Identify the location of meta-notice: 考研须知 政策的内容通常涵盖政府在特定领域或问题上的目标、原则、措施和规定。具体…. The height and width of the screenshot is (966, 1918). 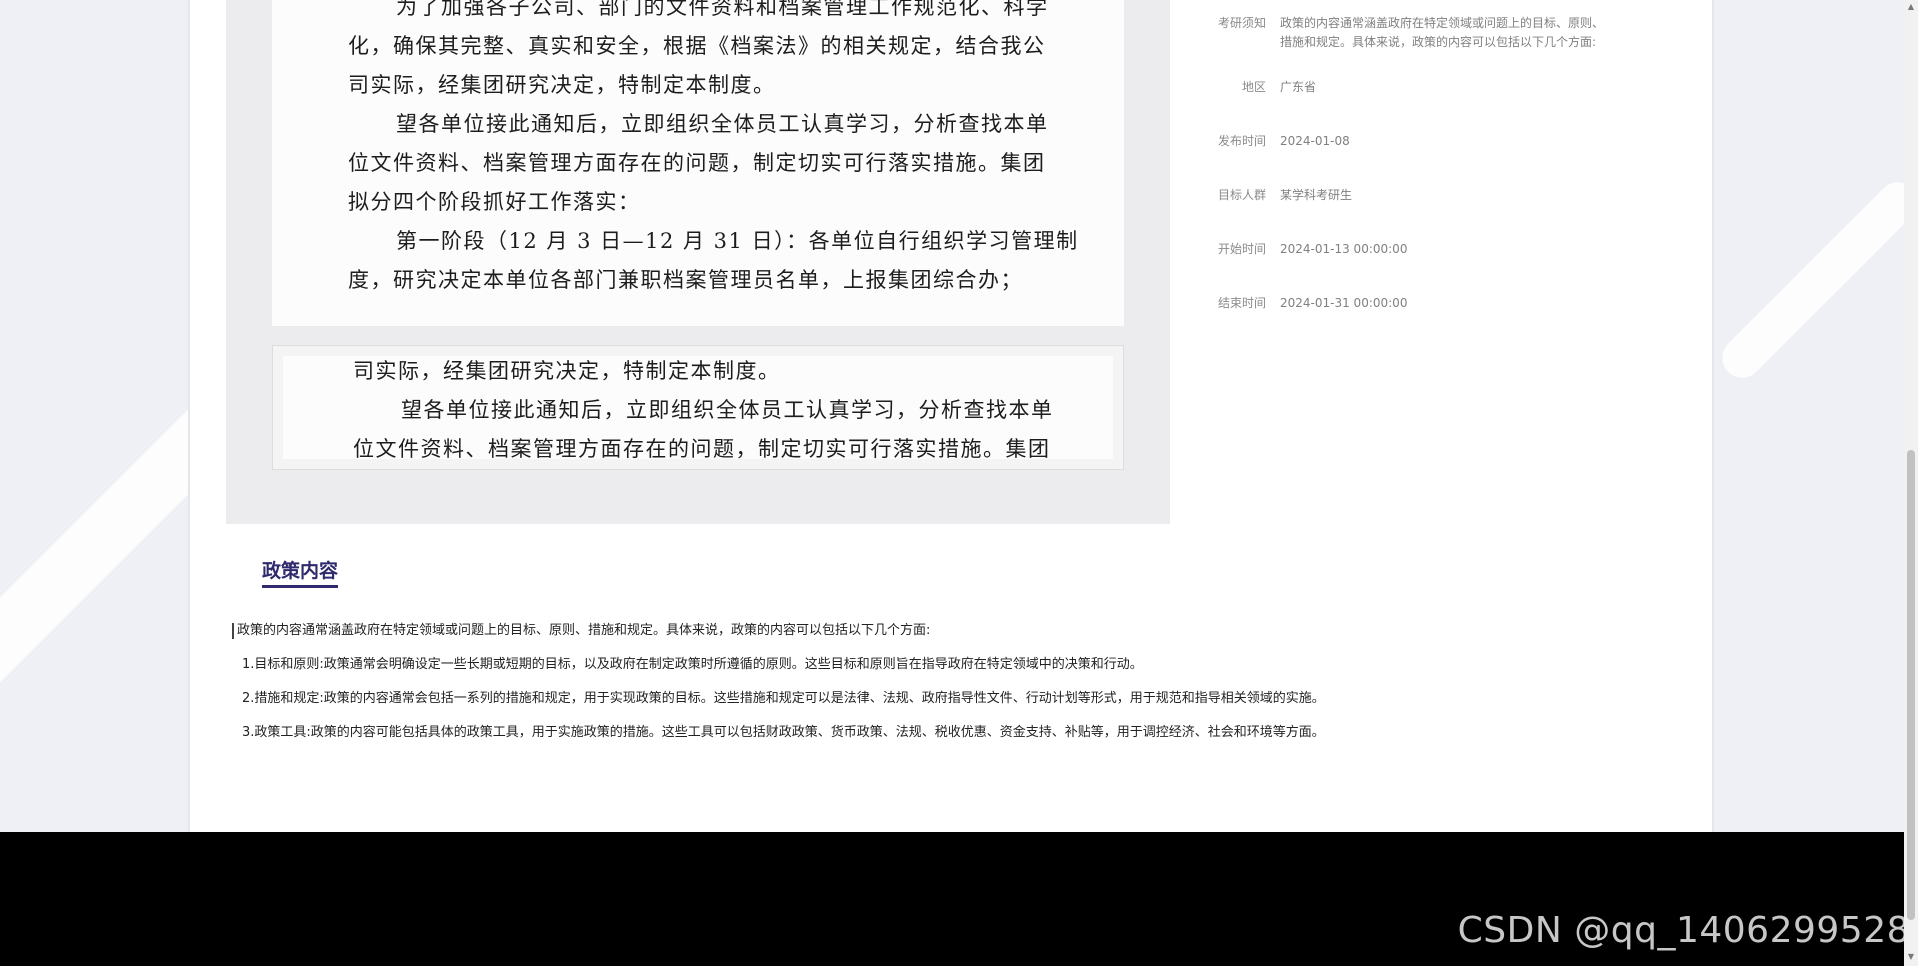
(1420, 33).